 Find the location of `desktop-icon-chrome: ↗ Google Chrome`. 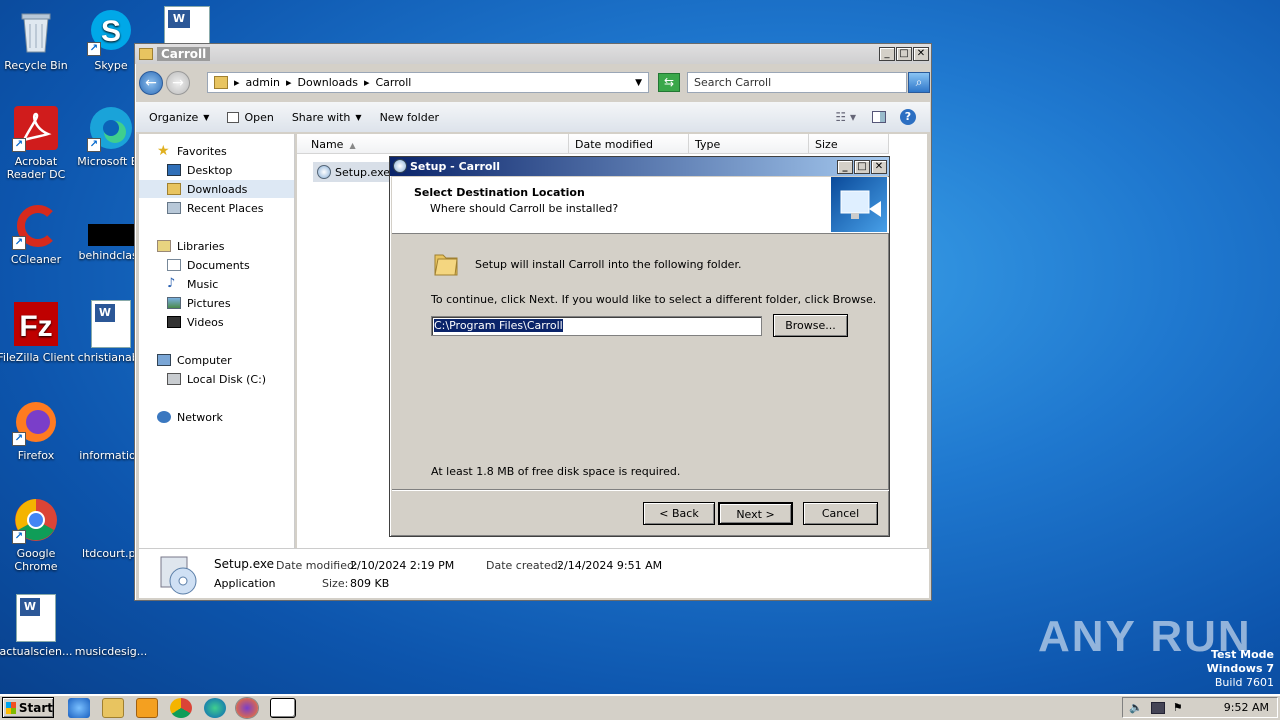

desktop-icon-chrome: ↗ Google Chrome is located at coordinates (38, 534).